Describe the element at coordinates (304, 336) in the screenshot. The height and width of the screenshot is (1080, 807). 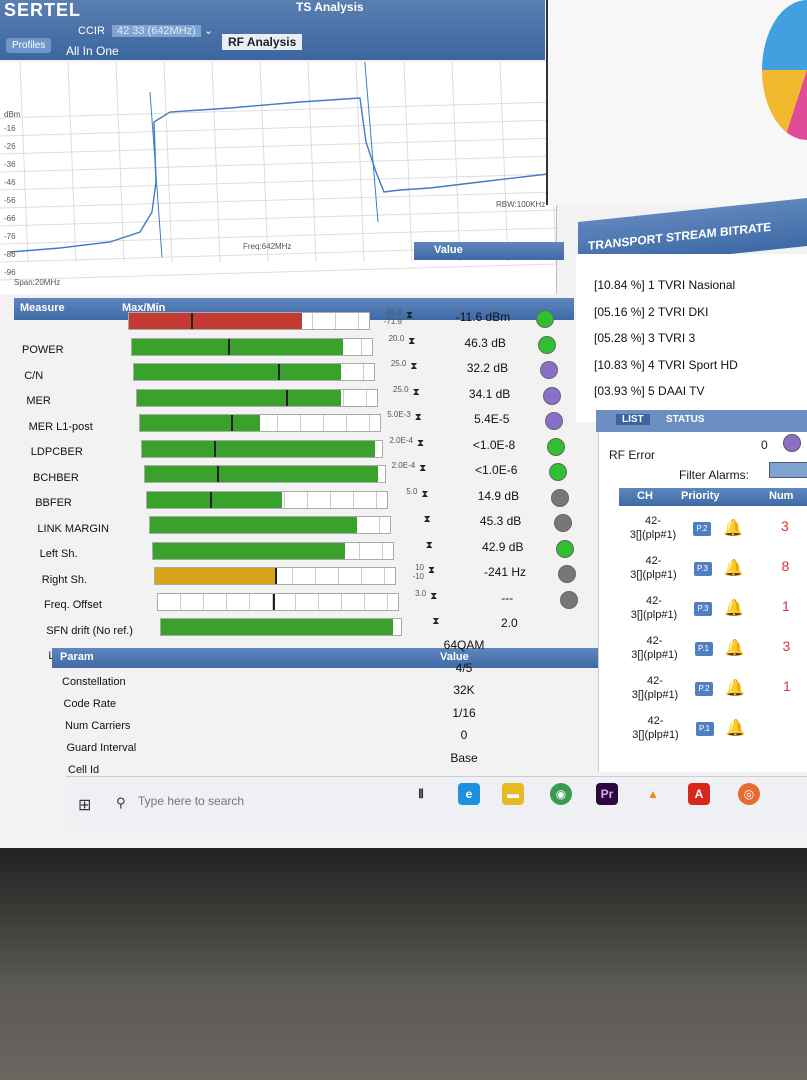
I see `measure-row: C/N 20.0 ⧗ 46.3 dB` at that location.